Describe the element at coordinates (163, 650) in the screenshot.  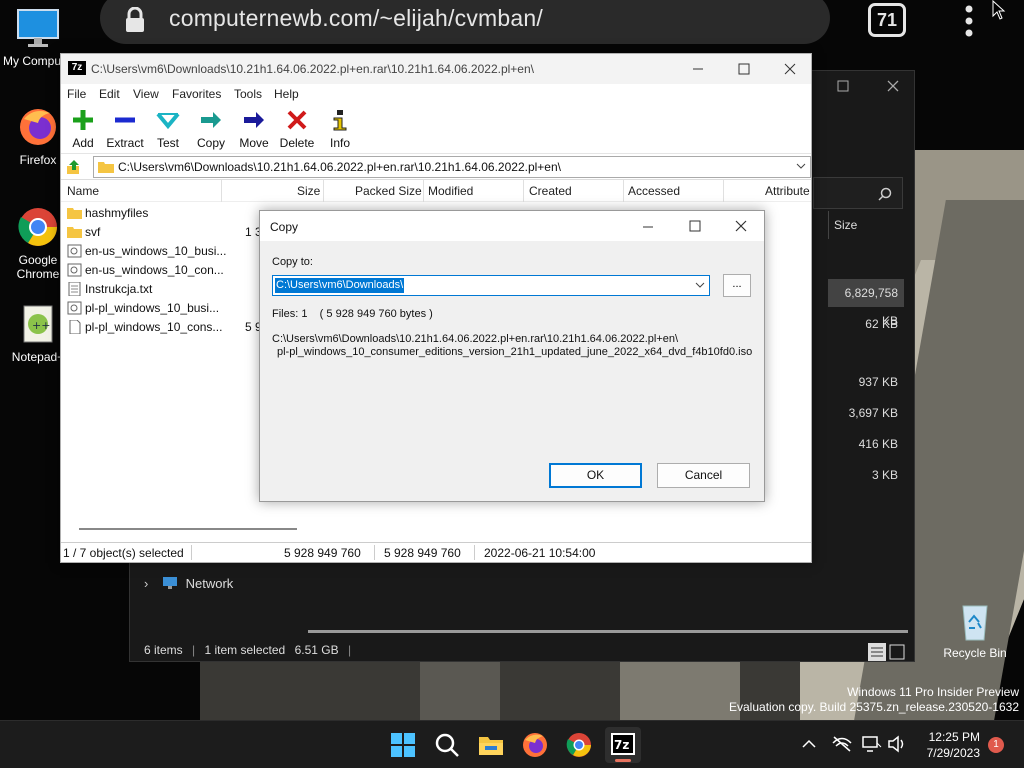
I see `item-count: 6 items` at that location.